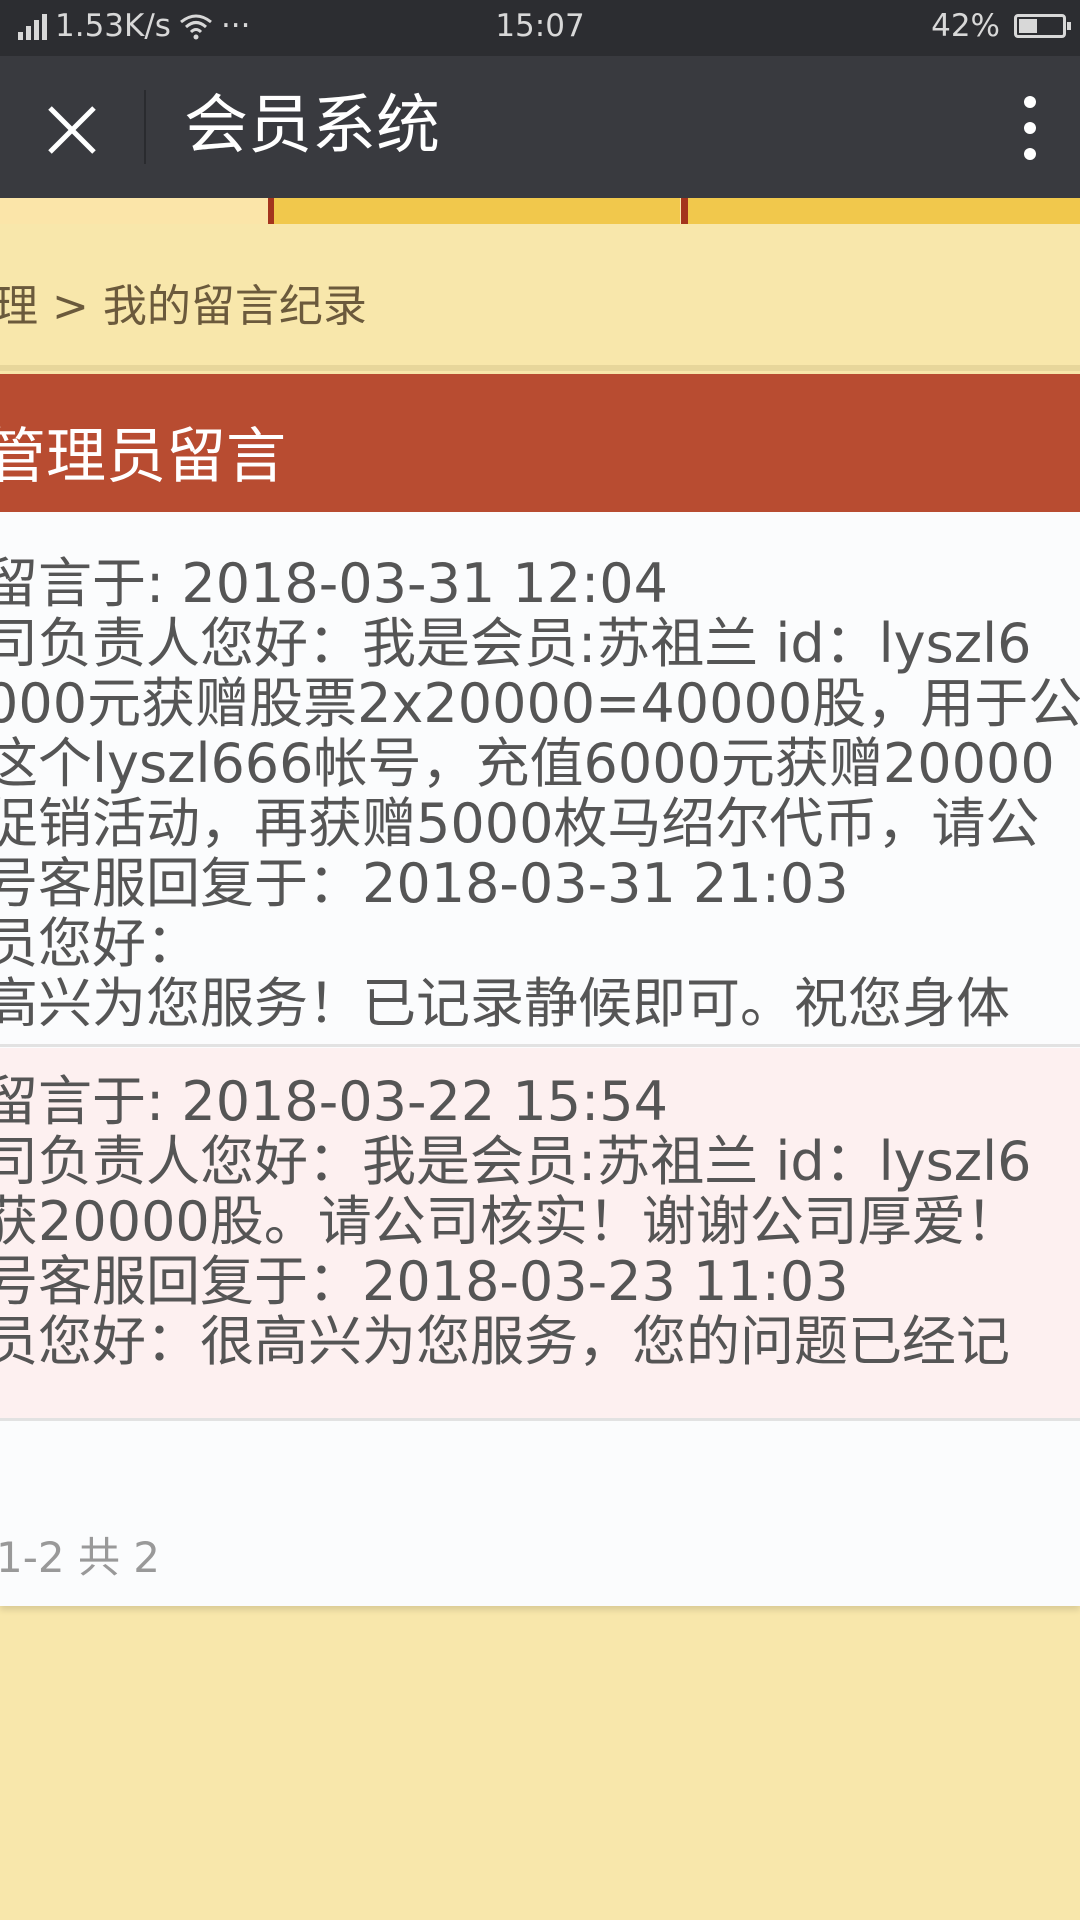 This screenshot has height=1920, width=1080. Describe the element at coordinates (505, 1341) in the screenshot. I see `message-line: 员您好：很高兴为您服务，您的问题已经记` at that location.